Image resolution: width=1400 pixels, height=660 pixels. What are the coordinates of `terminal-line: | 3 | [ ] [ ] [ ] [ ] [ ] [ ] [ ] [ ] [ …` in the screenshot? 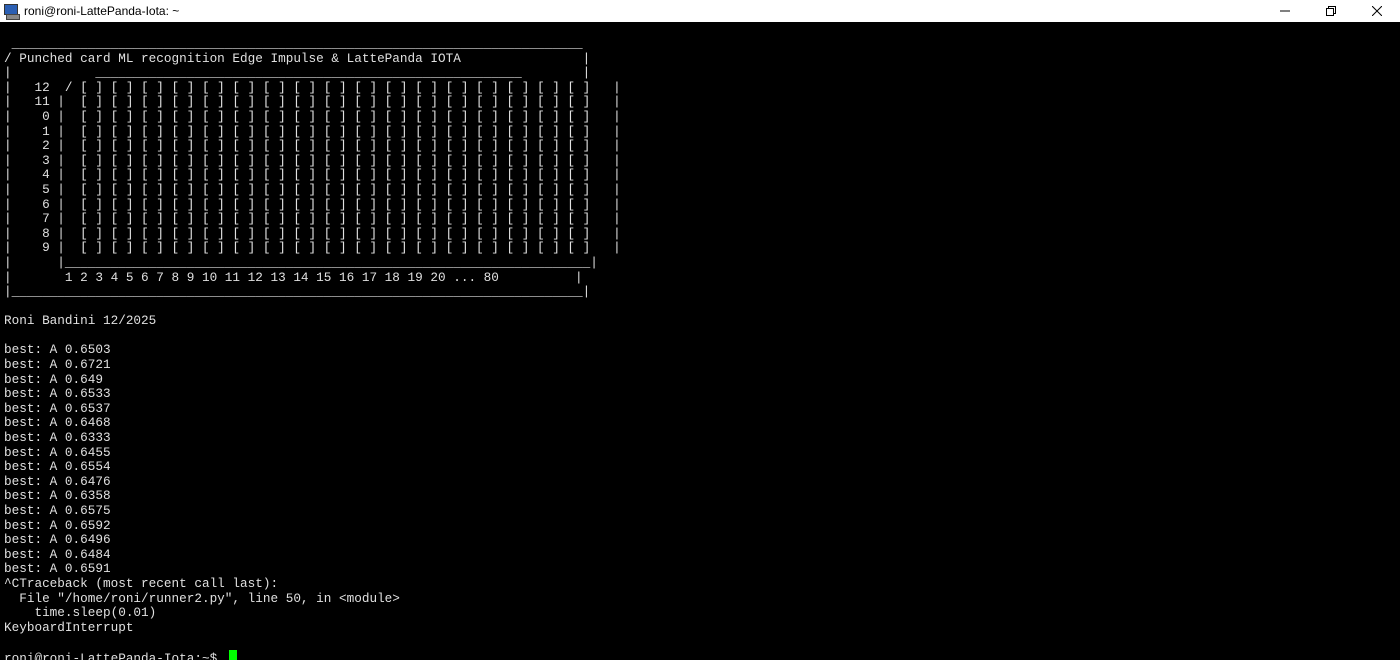 It's located at (312, 160).